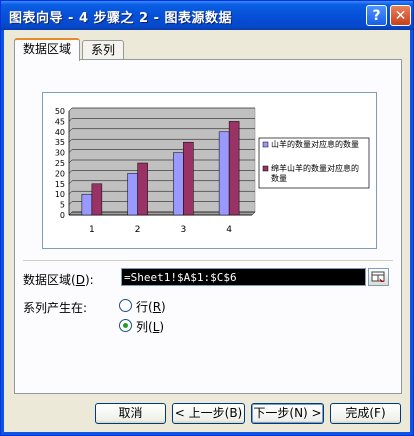 The height and width of the screenshot is (436, 414). I want to click on radio-columns-text: 列, so click(142, 327).